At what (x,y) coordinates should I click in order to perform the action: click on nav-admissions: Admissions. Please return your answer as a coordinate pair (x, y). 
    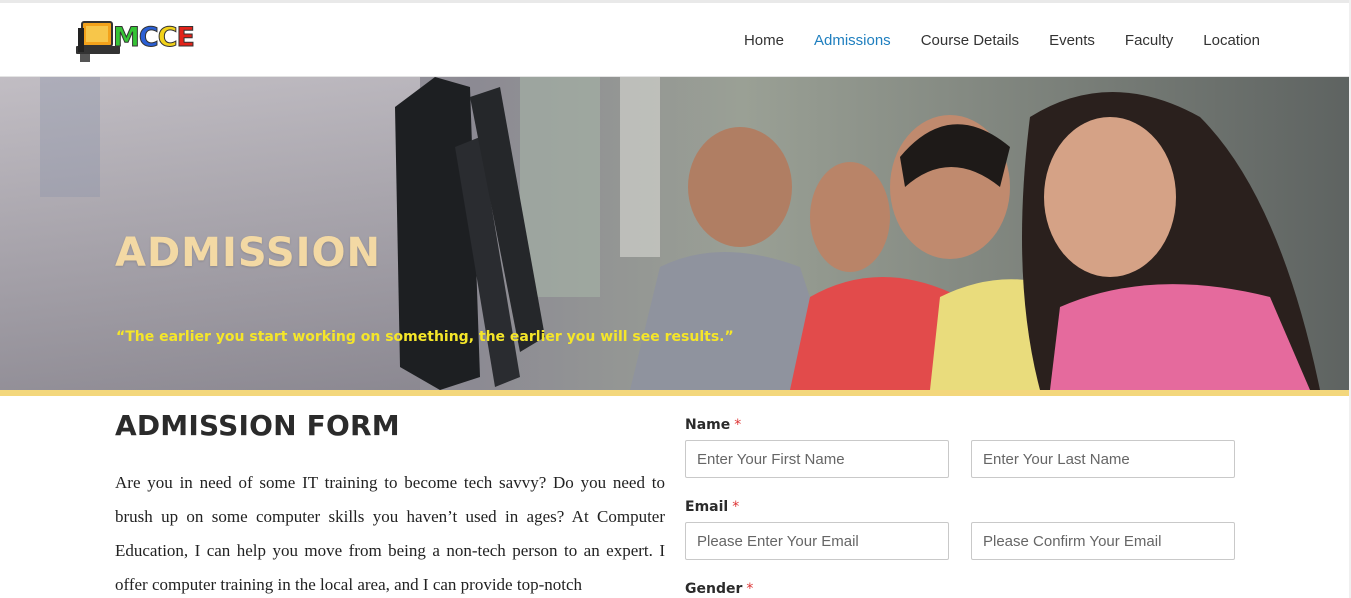
    Looking at the image, I should click on (852, 41).